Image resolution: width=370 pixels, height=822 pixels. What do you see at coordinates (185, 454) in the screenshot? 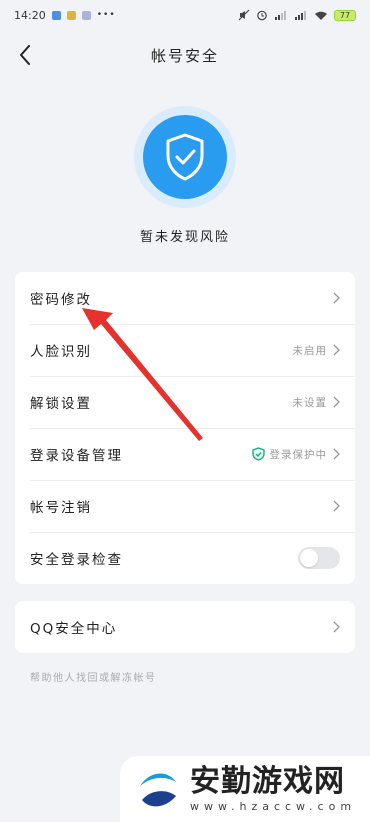
I see `login-device-management-row: 登录设备管理 登录保护中` at bounding box center [185, 454].